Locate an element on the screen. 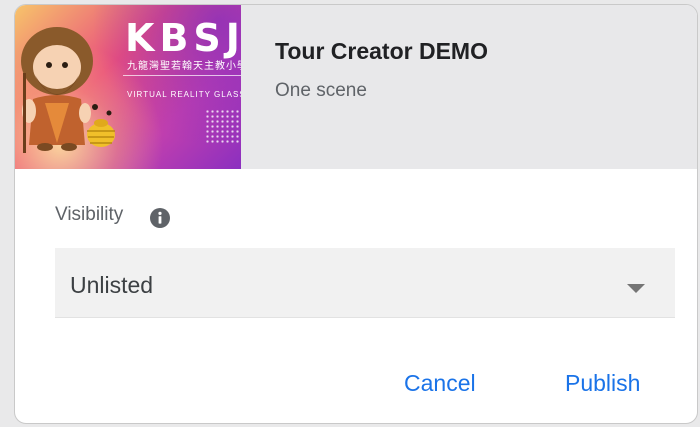 Image resolution: width=700 pixels, height=427 pixels. publish-button: Publish is located at coordinates (602, 383).